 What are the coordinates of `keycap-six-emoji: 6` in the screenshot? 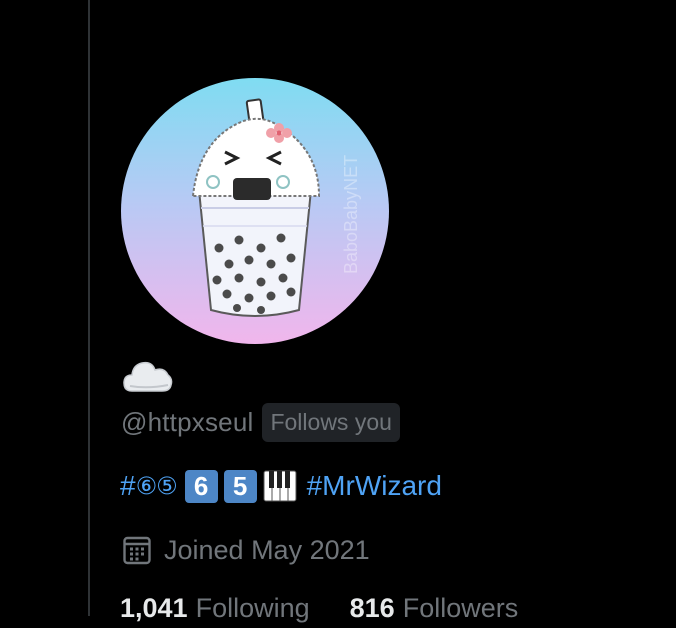 It's located at (201, 486).